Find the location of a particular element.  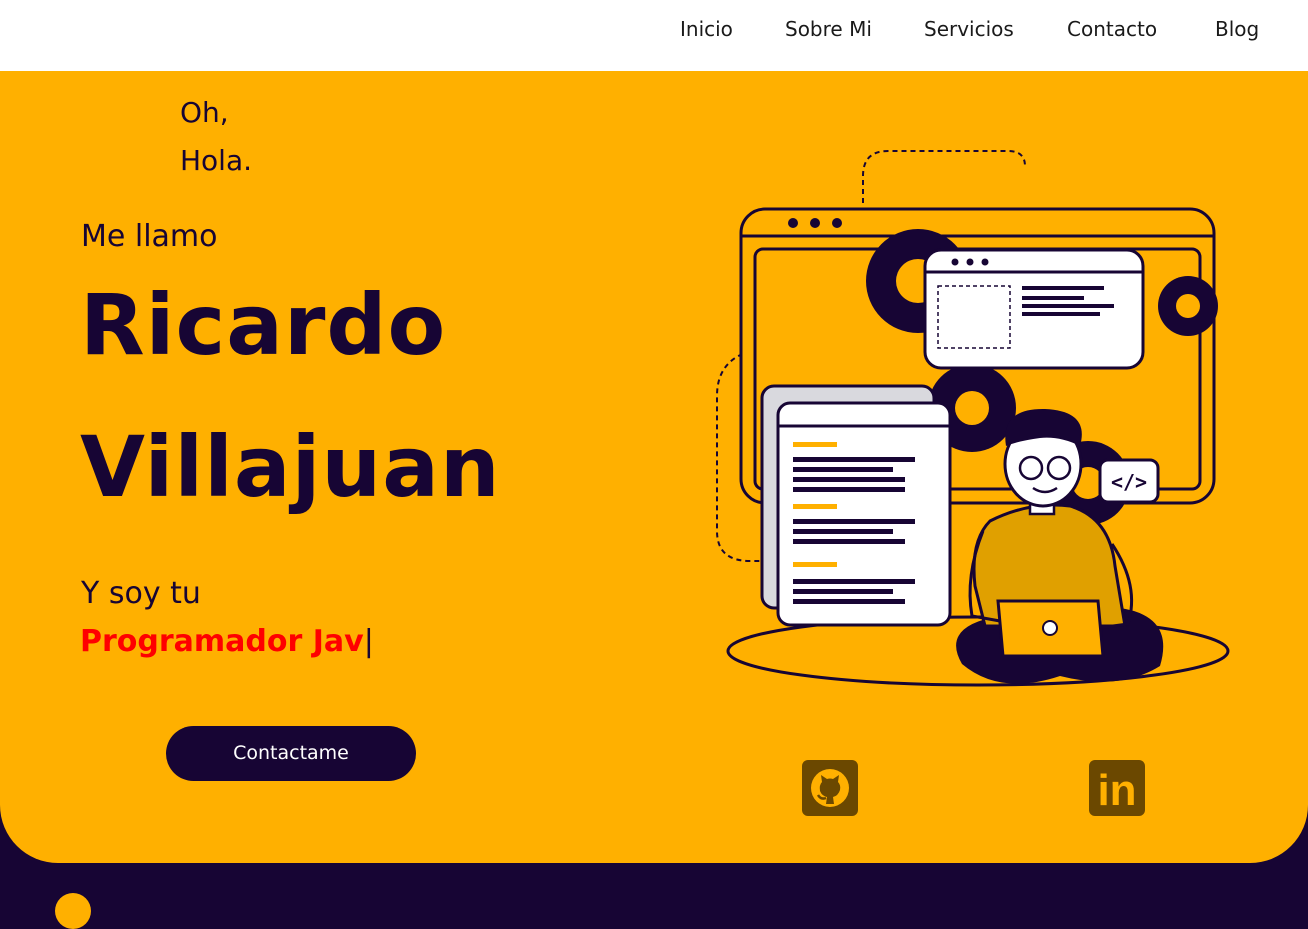

nav-link-servicios: Servicios is located at coordinates (969, 29).